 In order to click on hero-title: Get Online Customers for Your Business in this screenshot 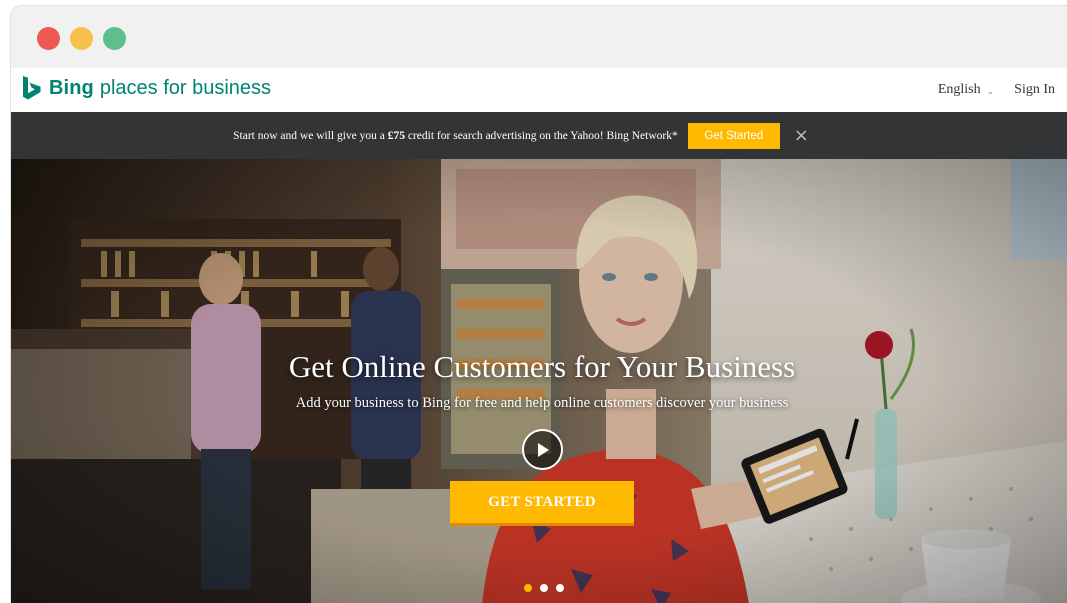, I will do `click(542, 366)`.